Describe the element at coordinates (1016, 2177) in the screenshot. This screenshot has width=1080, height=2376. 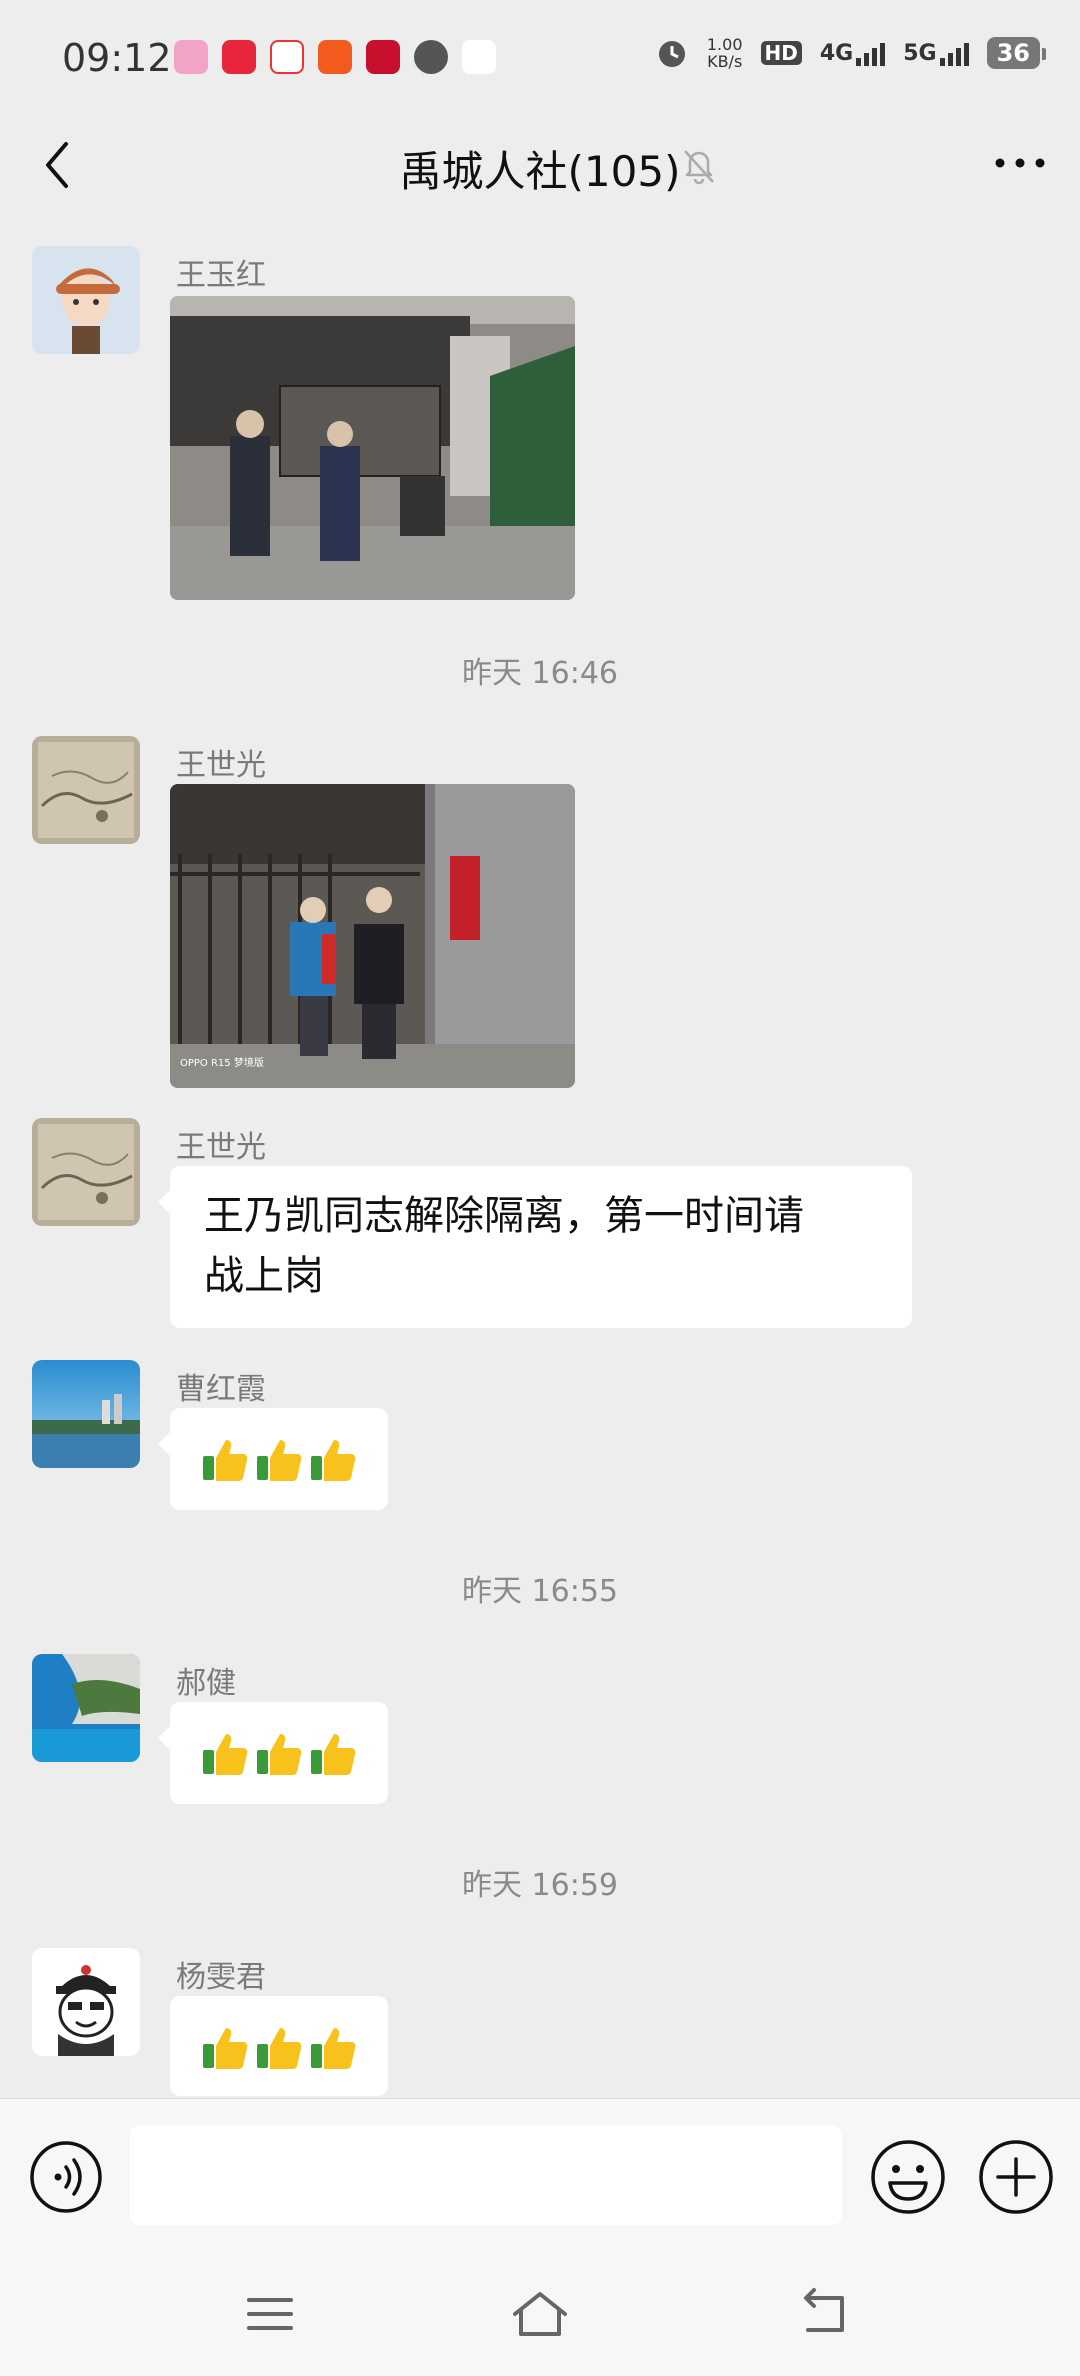
I see `add-icon` at that location.